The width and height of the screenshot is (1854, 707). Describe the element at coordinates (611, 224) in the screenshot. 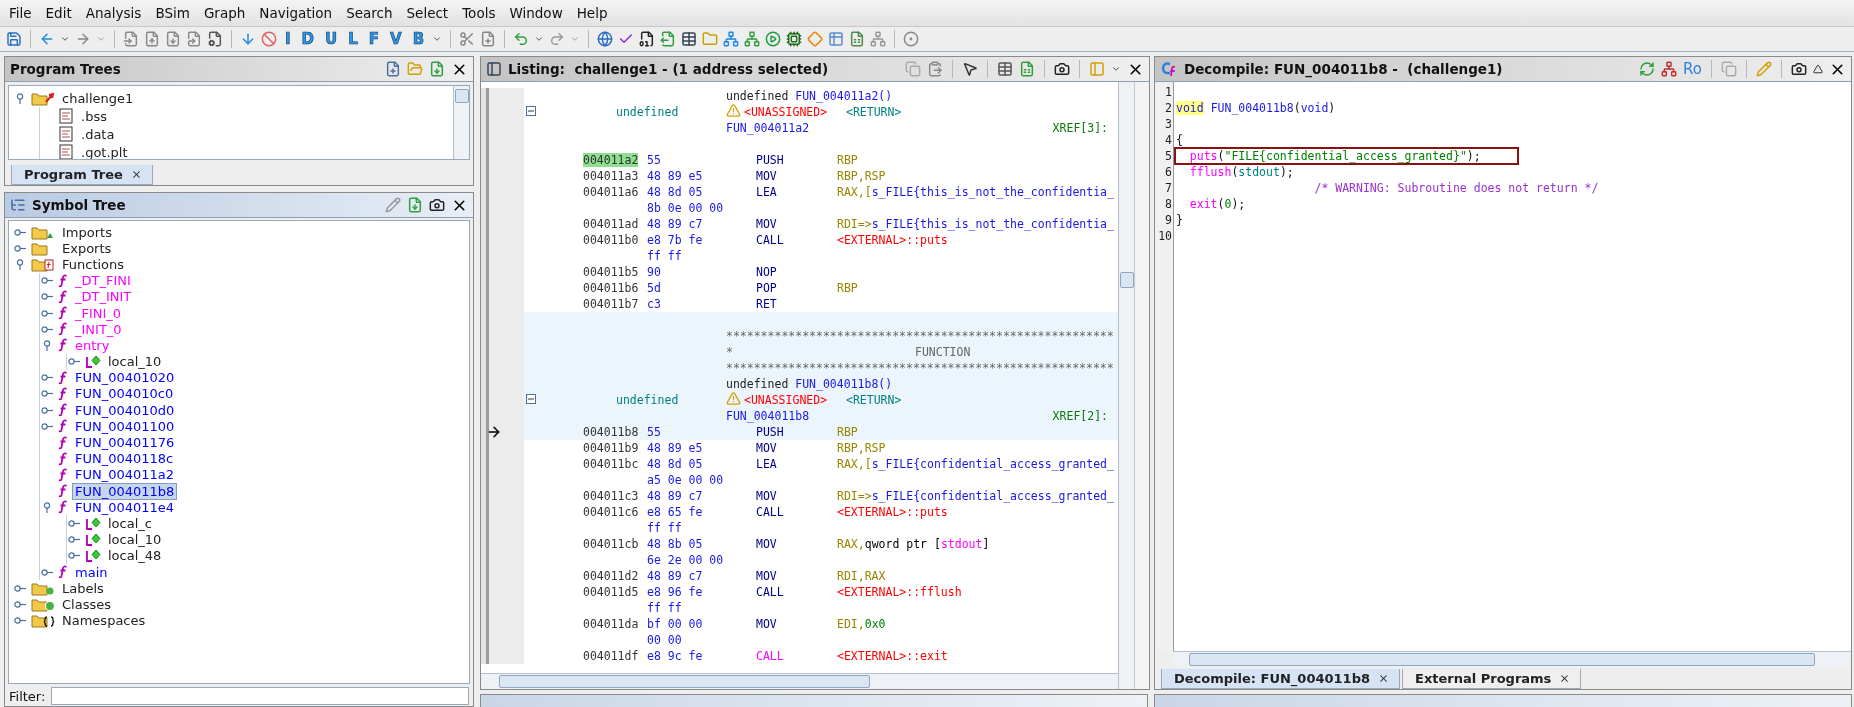

I see `address: 004011ad` at that location.